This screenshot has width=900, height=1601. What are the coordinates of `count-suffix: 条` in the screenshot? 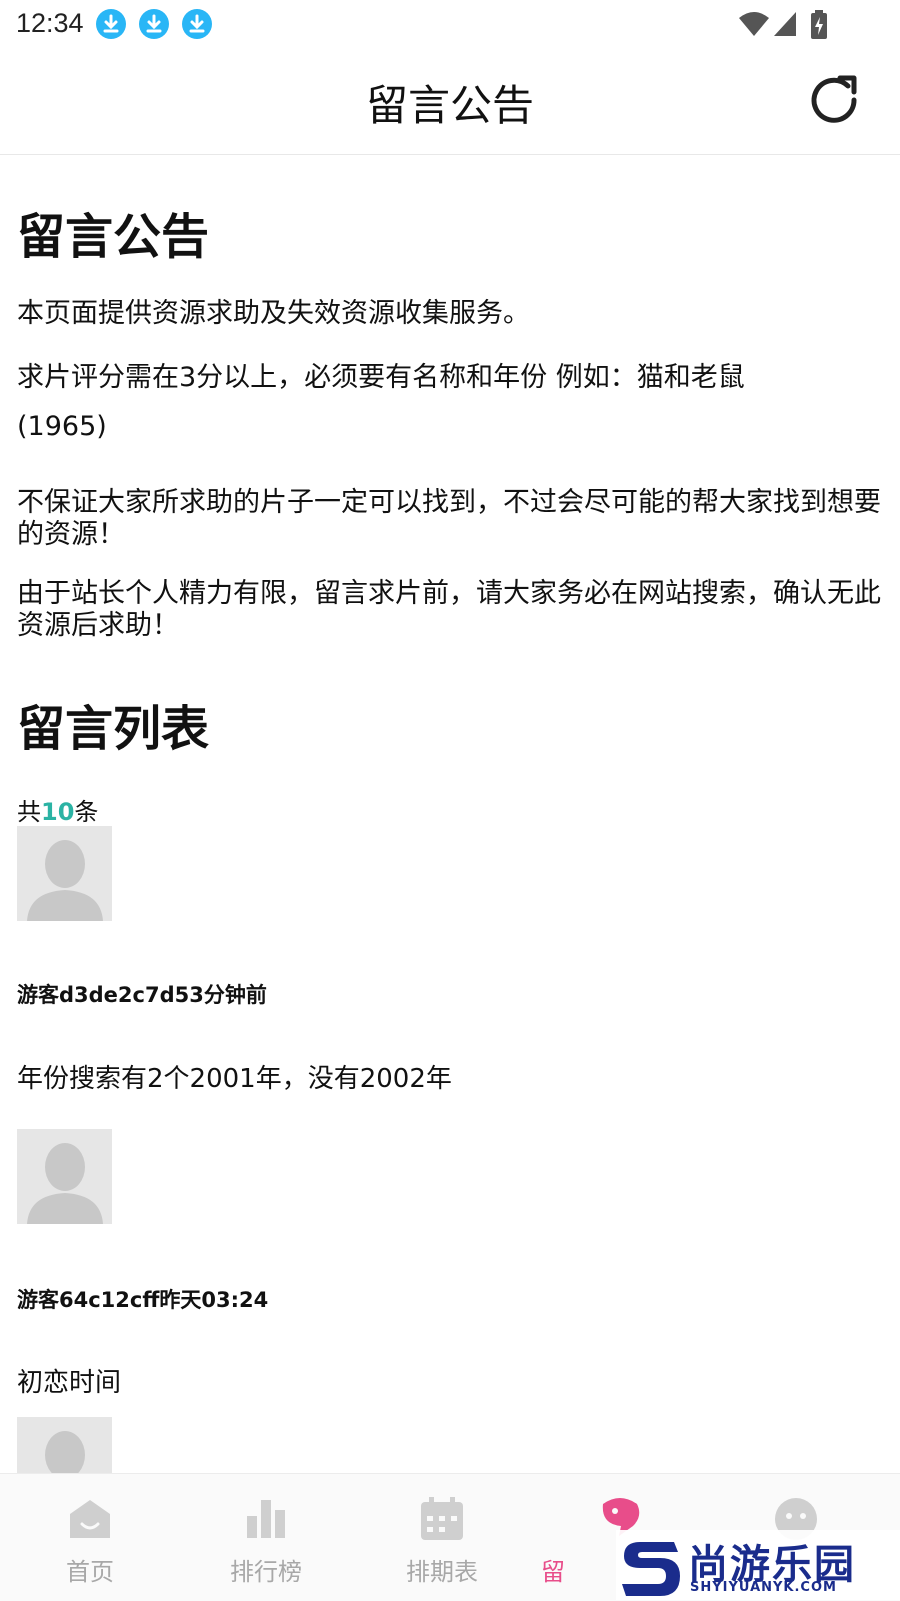 It's located at (86, 812).